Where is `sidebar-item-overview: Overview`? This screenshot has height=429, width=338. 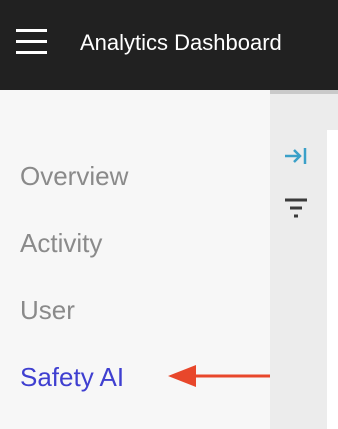 sidebar-item-overview: Overview is located at coordinates (74, 176).